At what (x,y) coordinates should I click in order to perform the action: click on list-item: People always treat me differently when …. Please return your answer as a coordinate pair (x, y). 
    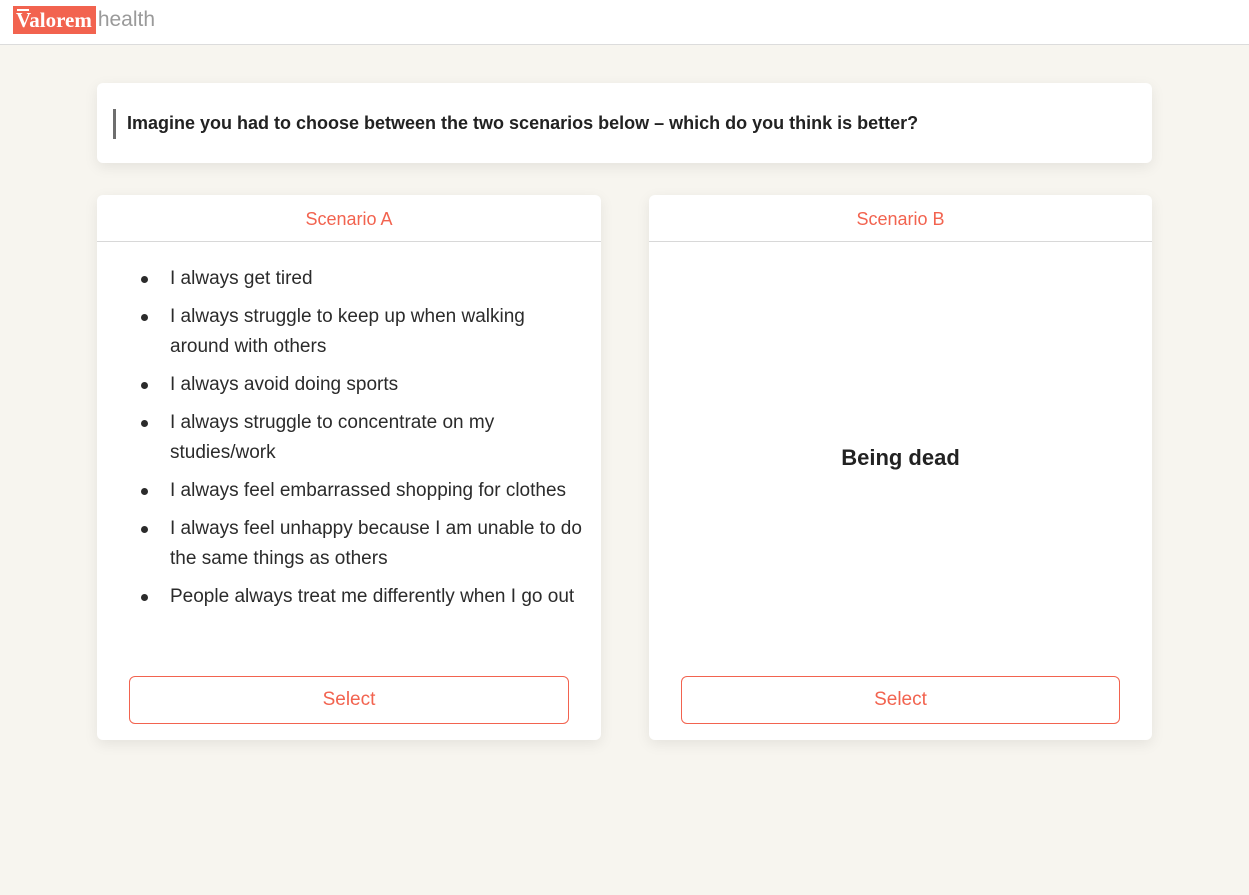
    Looking at the image, I should click on (364, 597).